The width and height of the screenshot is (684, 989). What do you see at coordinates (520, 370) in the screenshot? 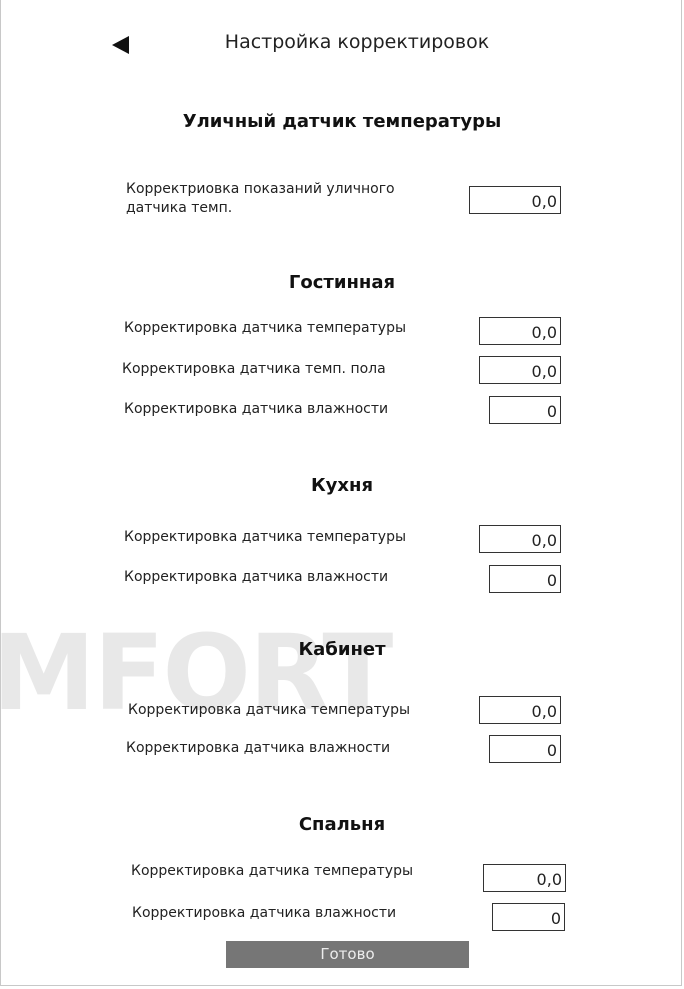
I see `living-floor-temp-input: 0,0` at bounding box center [520, 370].